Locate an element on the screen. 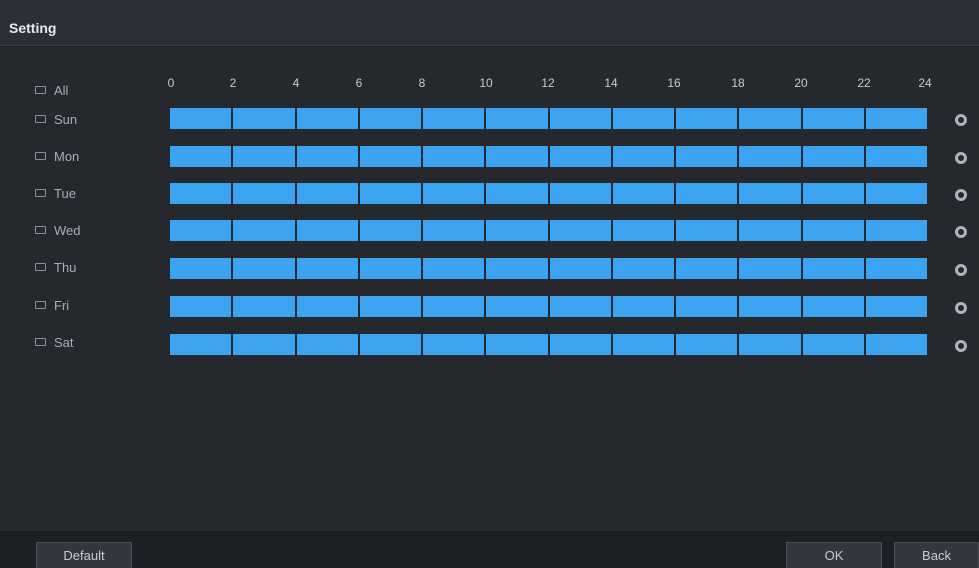 Image resolution: width=979 pixels, height=568 pixels. select-all-row: All is located at coordinates (51, 90).